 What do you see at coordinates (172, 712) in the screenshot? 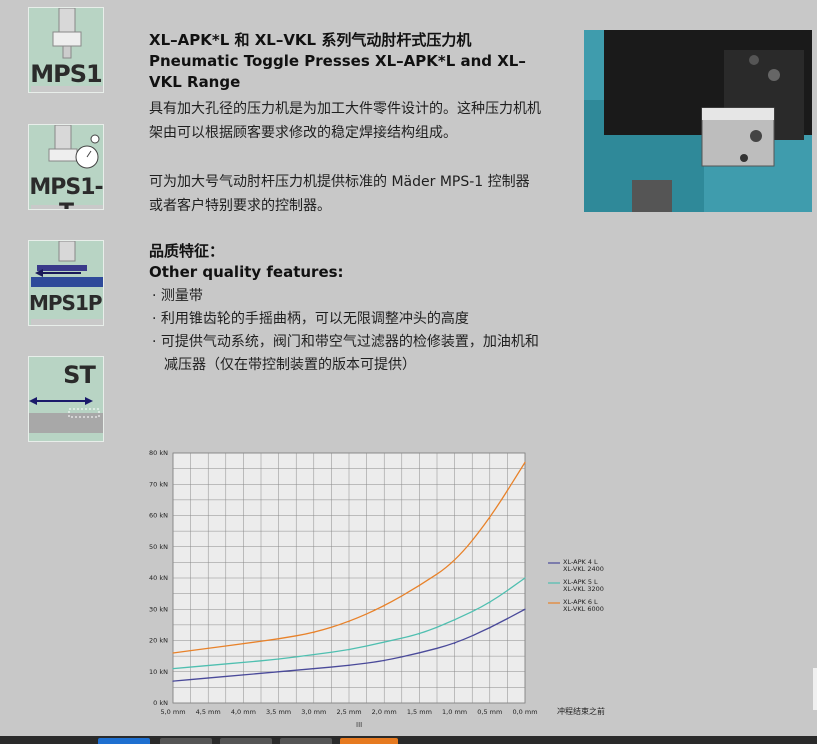
I see `x-tick-label: 5,0 mm` at bounding box center [172, 712].